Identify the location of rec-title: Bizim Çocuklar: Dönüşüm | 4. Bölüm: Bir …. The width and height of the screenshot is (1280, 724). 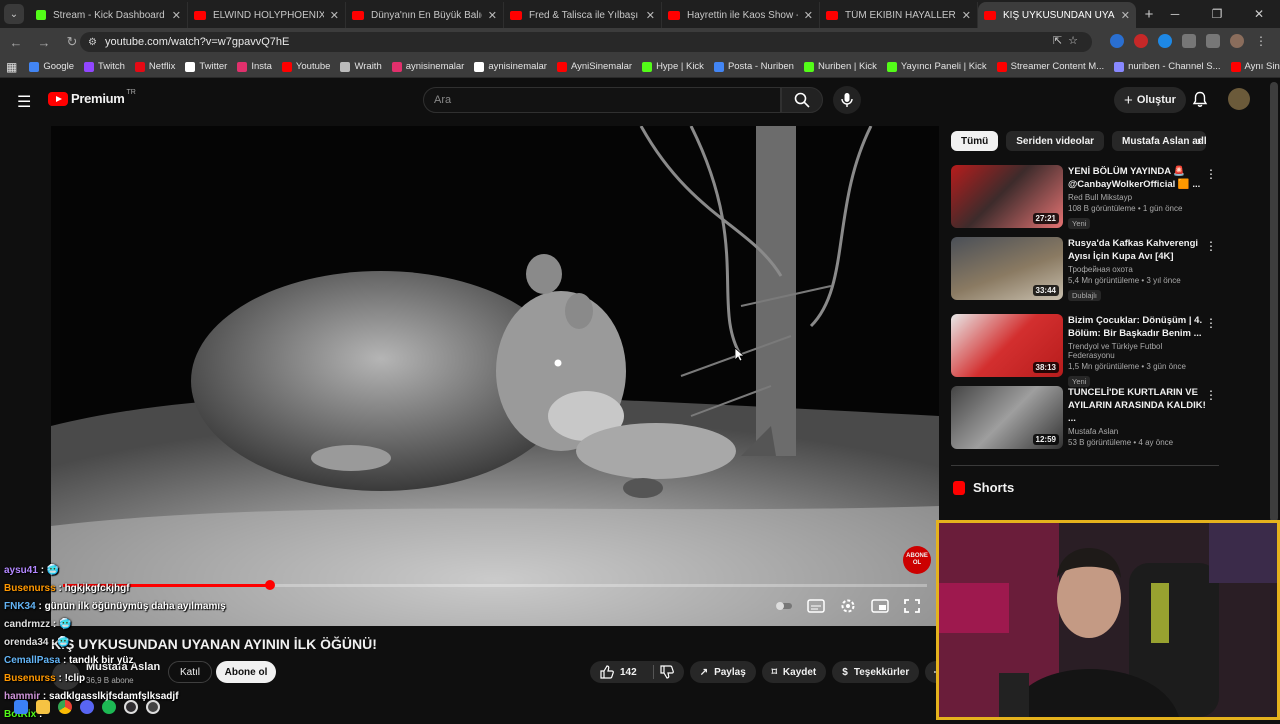
(1138, 327).